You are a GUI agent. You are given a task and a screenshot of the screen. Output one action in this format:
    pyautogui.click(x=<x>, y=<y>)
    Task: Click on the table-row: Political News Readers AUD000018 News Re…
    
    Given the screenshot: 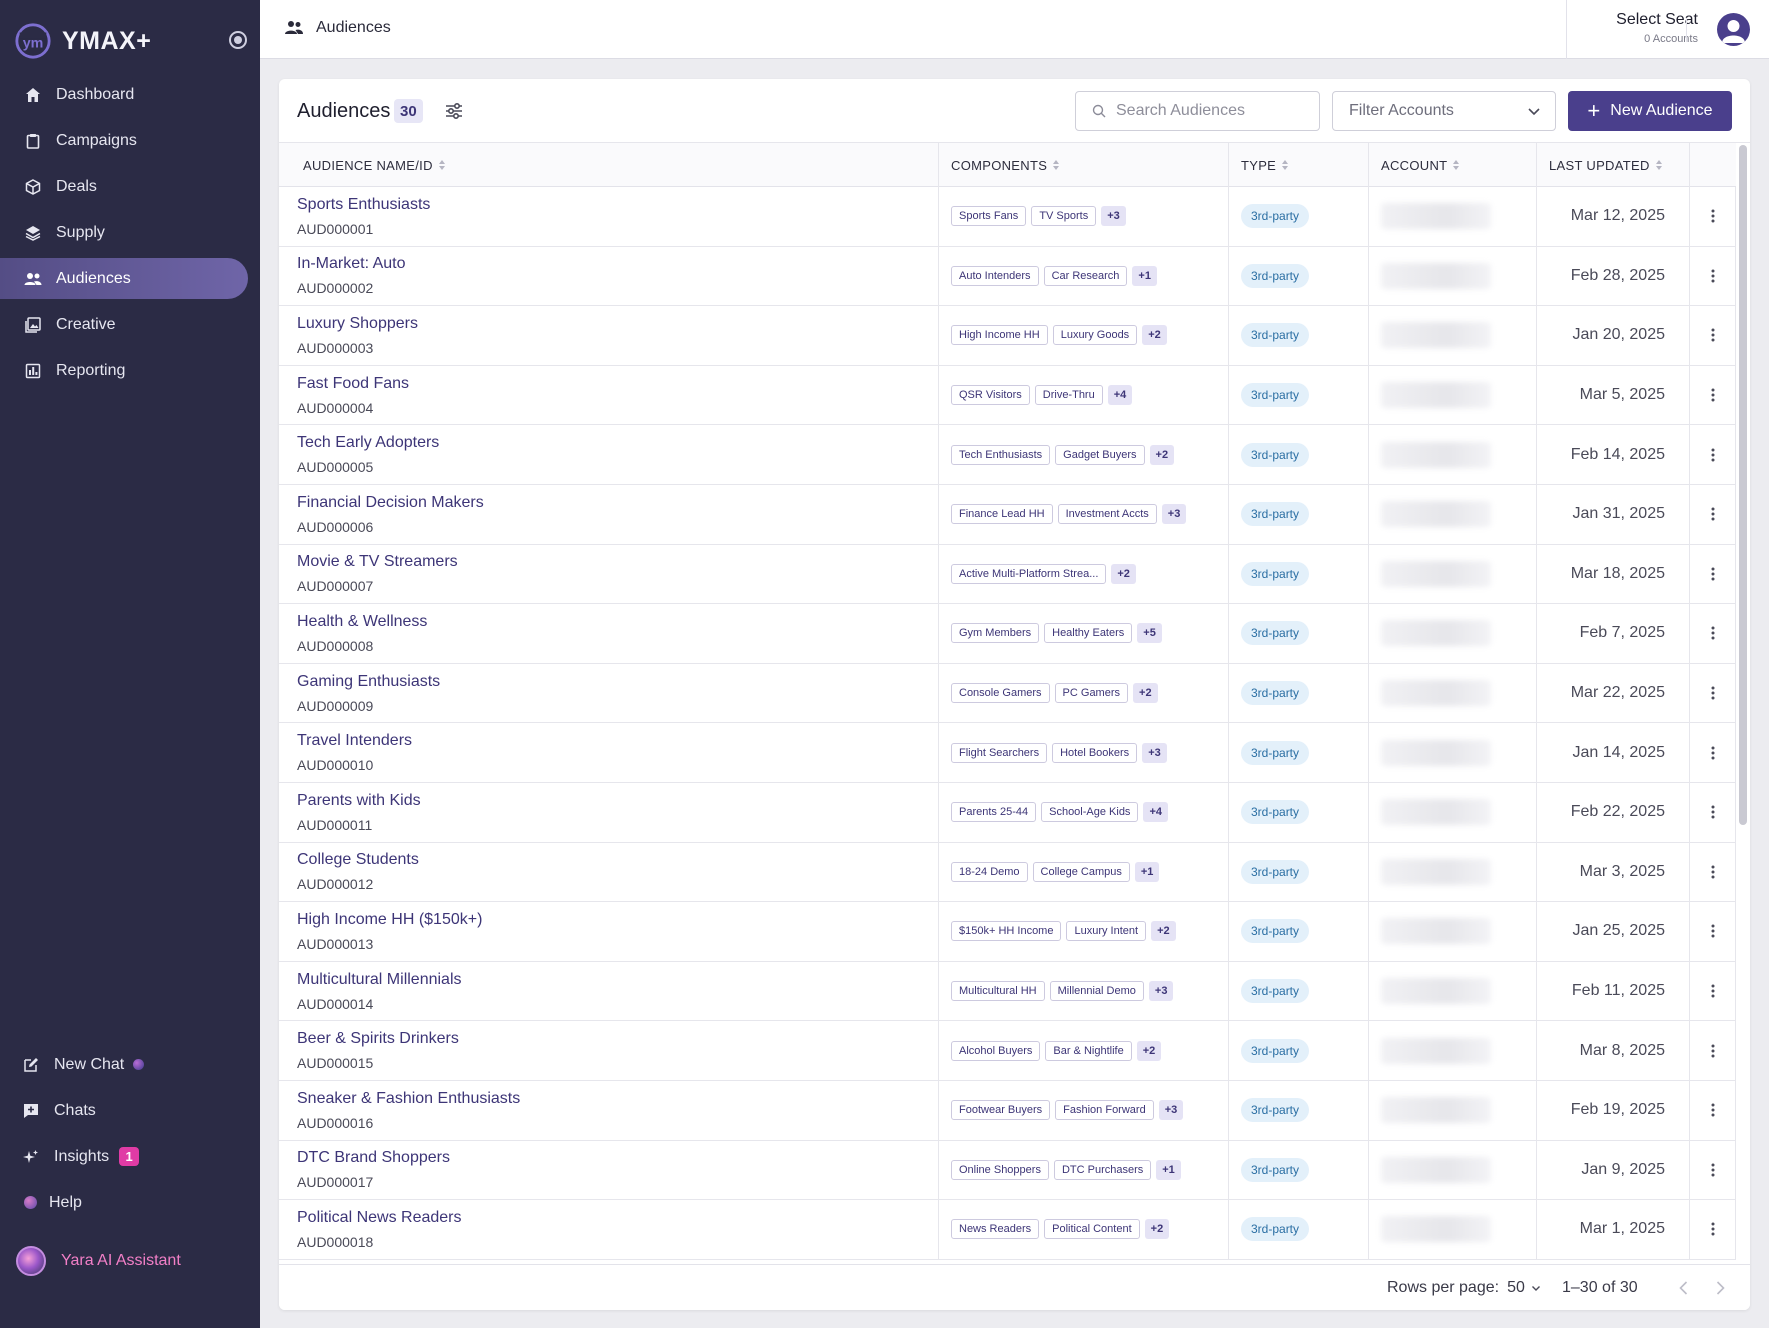 What is the action you would take?
    pyautogui.click(x=1007, y=1230)
    